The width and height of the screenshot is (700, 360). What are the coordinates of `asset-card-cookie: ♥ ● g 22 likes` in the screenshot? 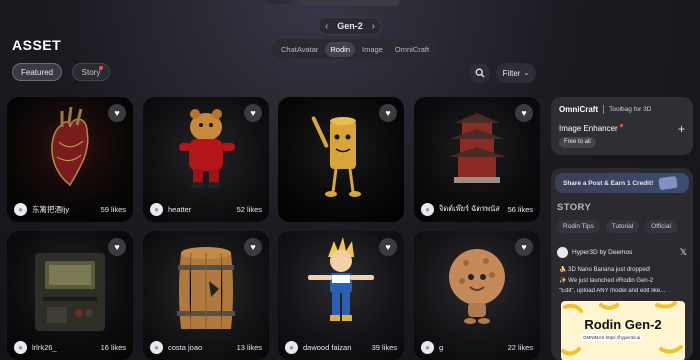 It's located at (477, 295).